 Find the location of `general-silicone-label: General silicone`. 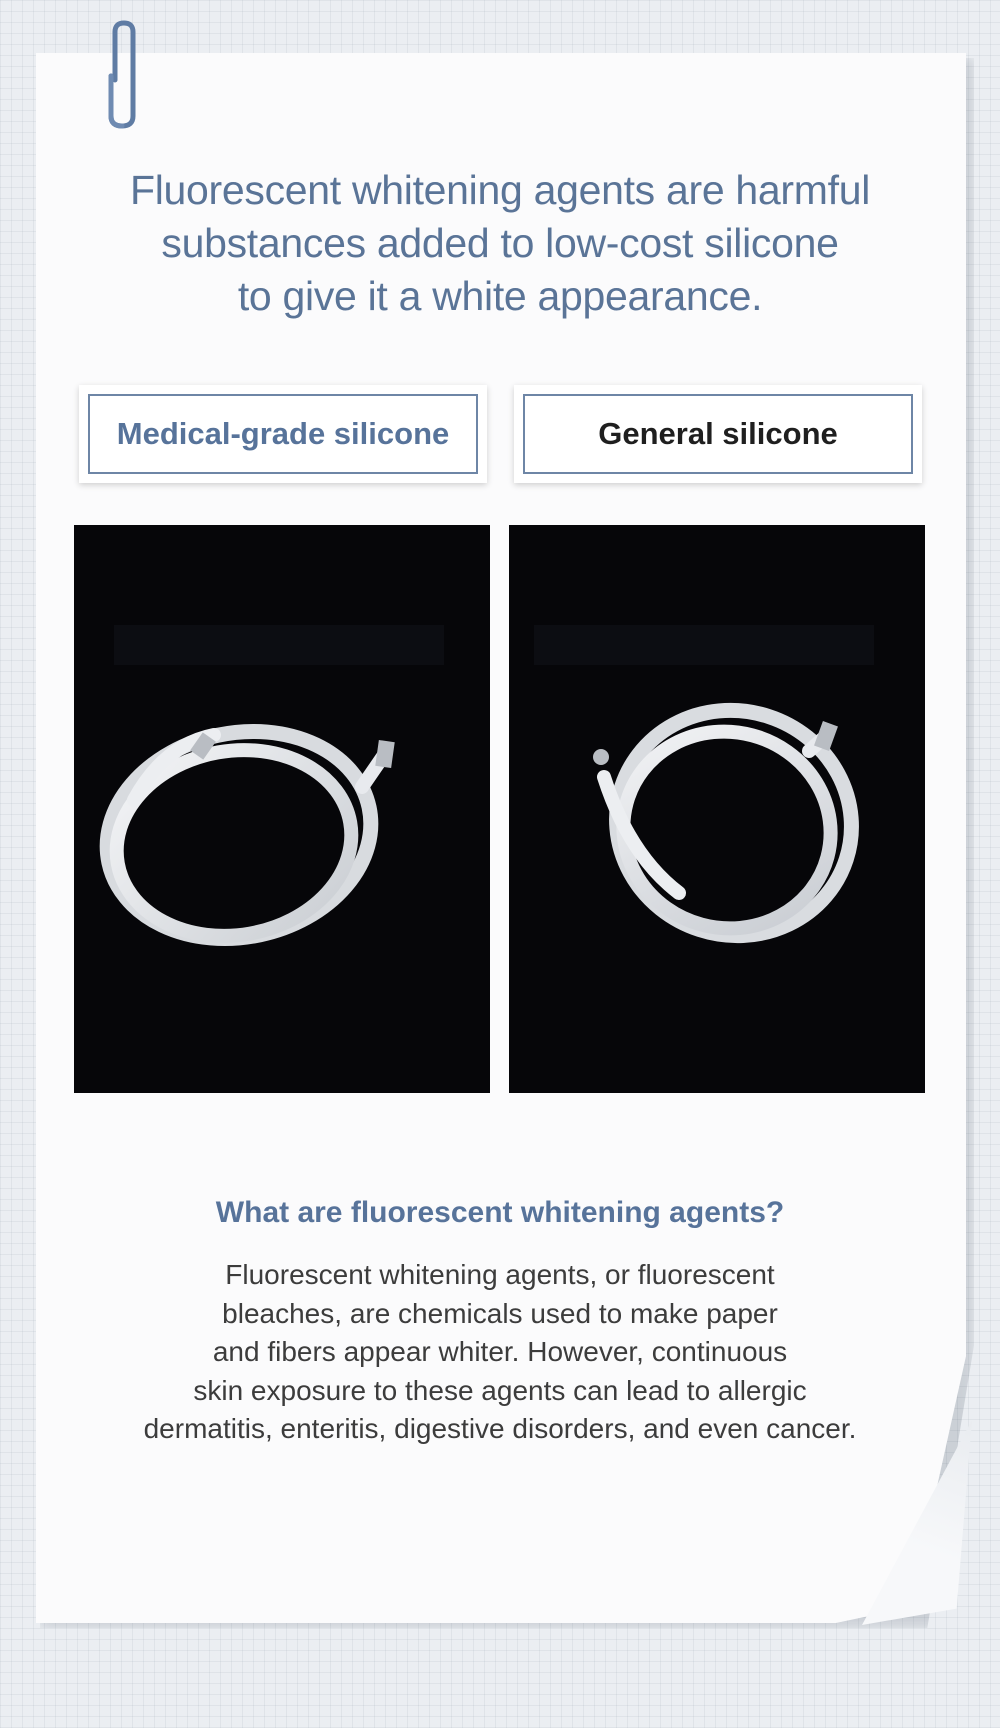

general-silicone-label: General silicone is located at coordinates (718, 434).